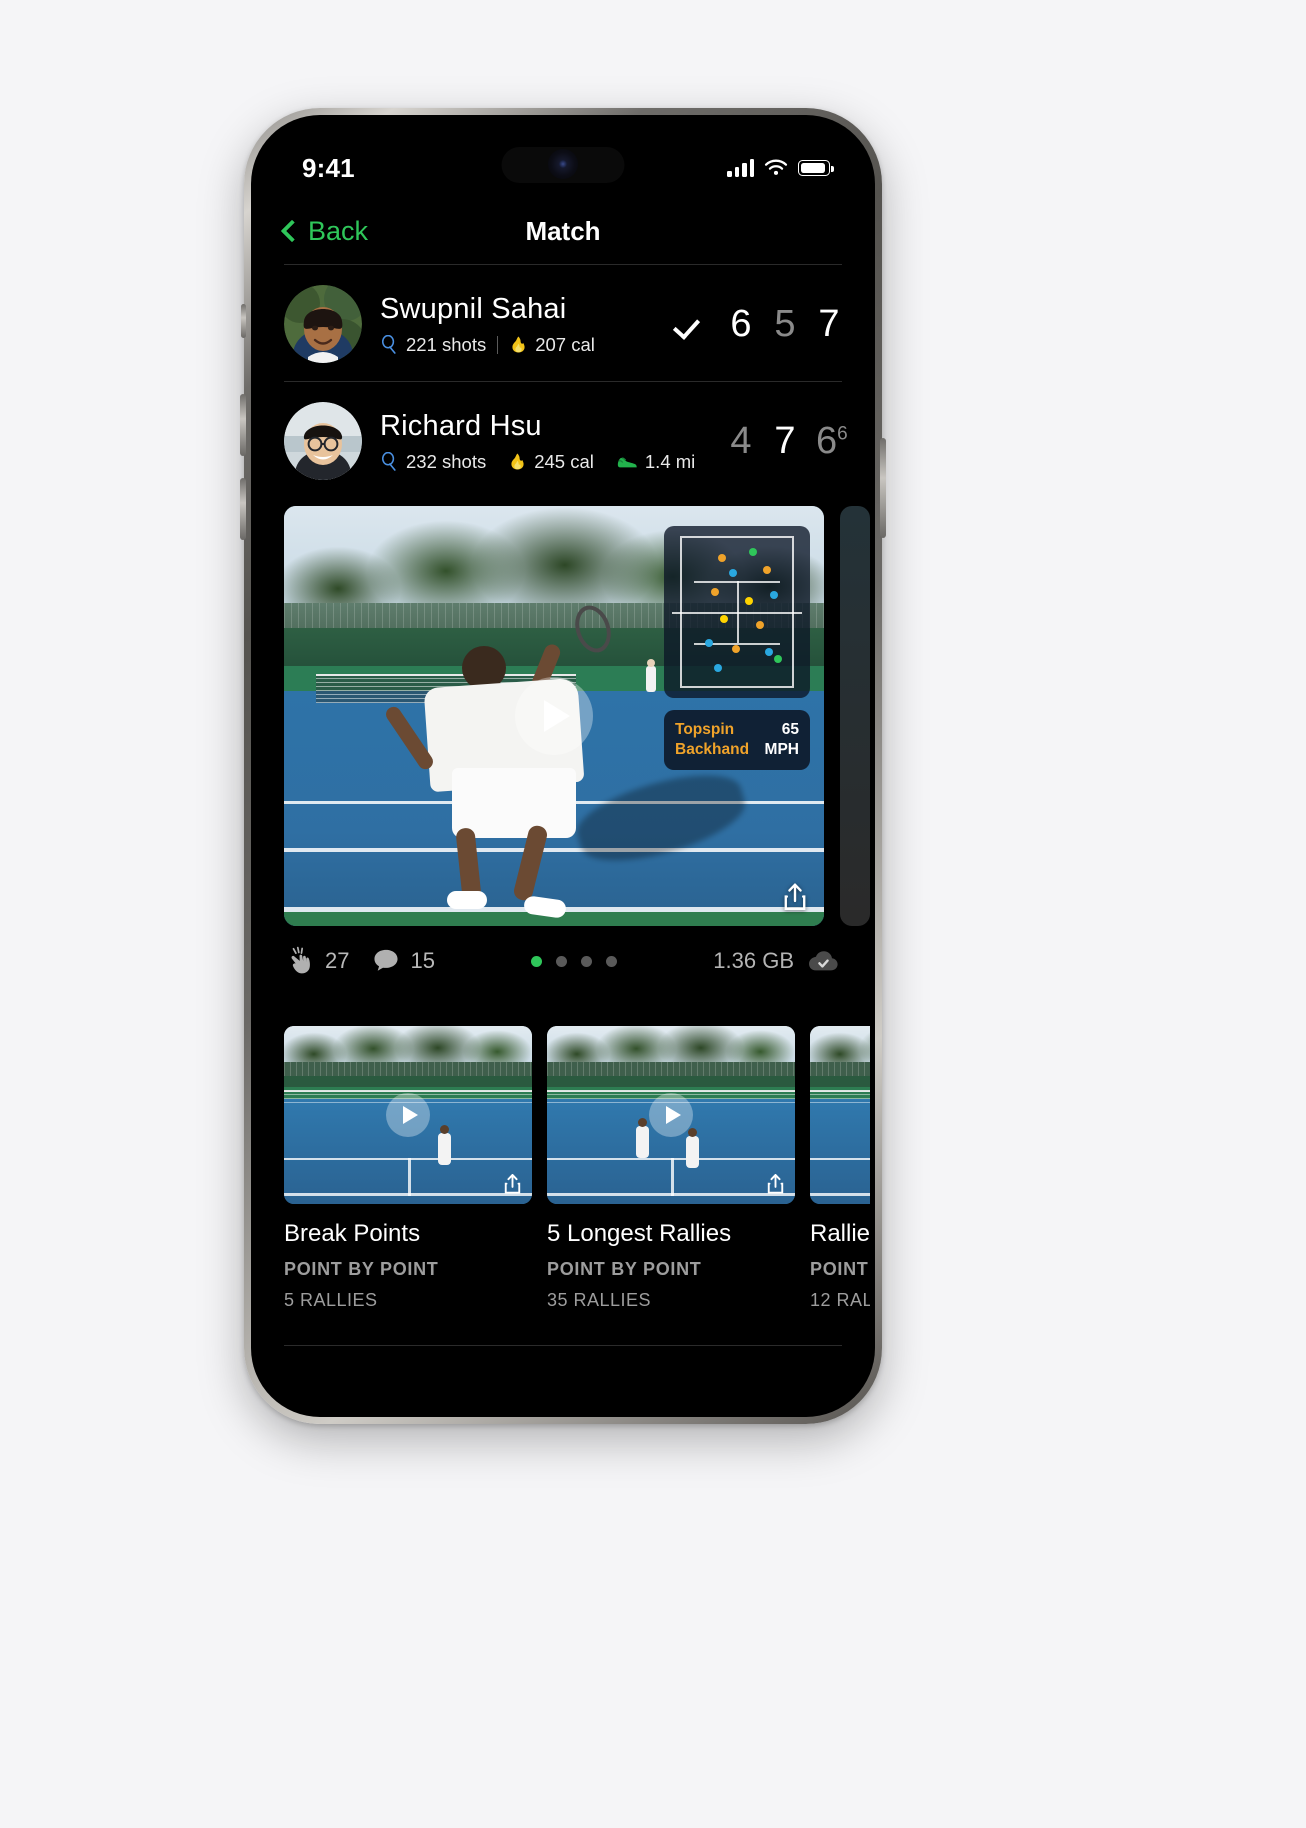  What do you see at coordinates (785, 323) in the screenshot?
I see `score-set-2: 5` at bounding box center [785, 323].